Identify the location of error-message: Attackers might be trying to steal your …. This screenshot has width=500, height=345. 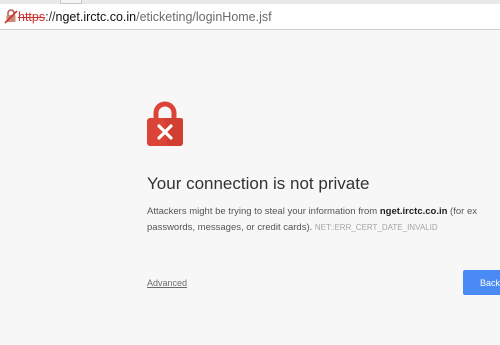
(323, 220).